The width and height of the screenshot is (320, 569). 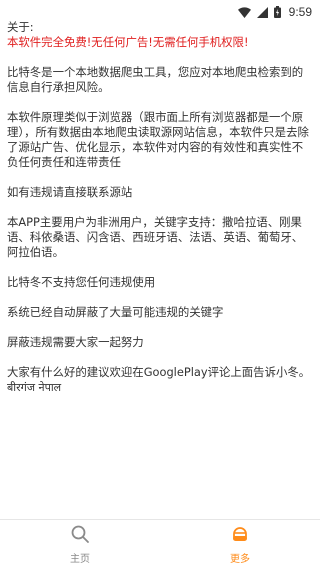 What do you see at coordinates (80, 559) in the screenshot?
I see `nav-item-home-label: 主页` at bounding box center [80, 559].